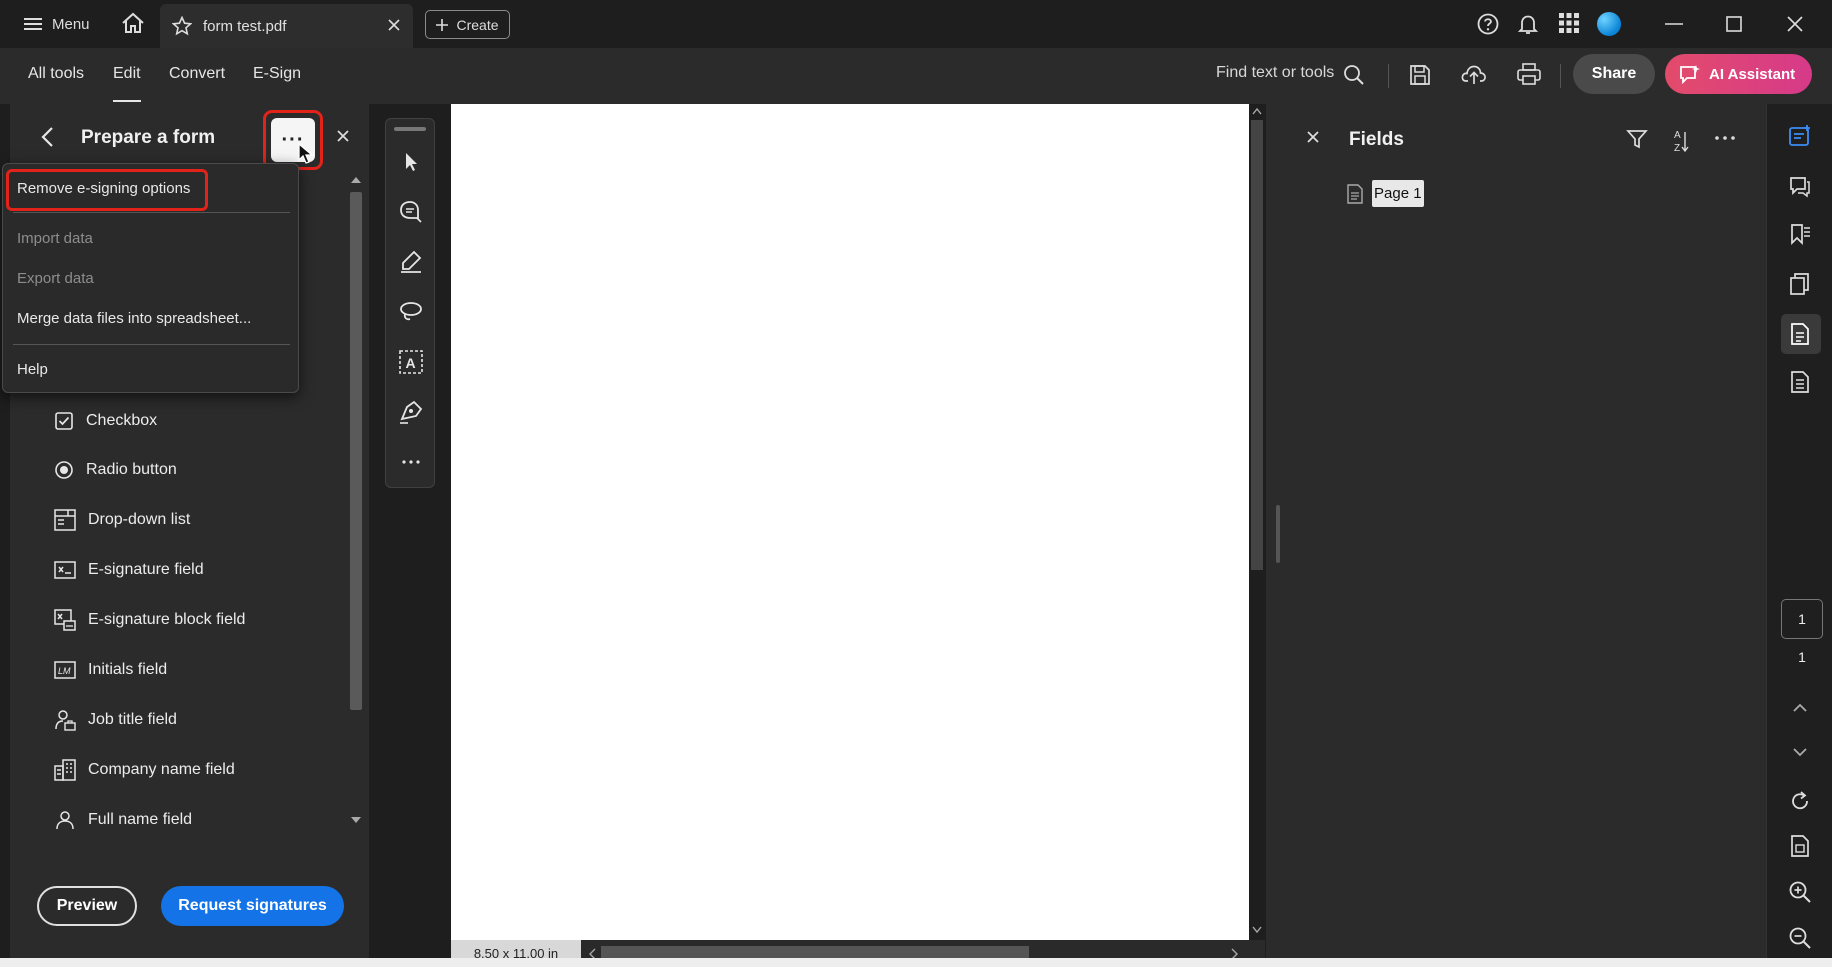 This screenshot has width=1832, height=967. Describe the element at coordinates (148, 137) in the screenshot. I see `panel-title: Prepare a form` at that location.